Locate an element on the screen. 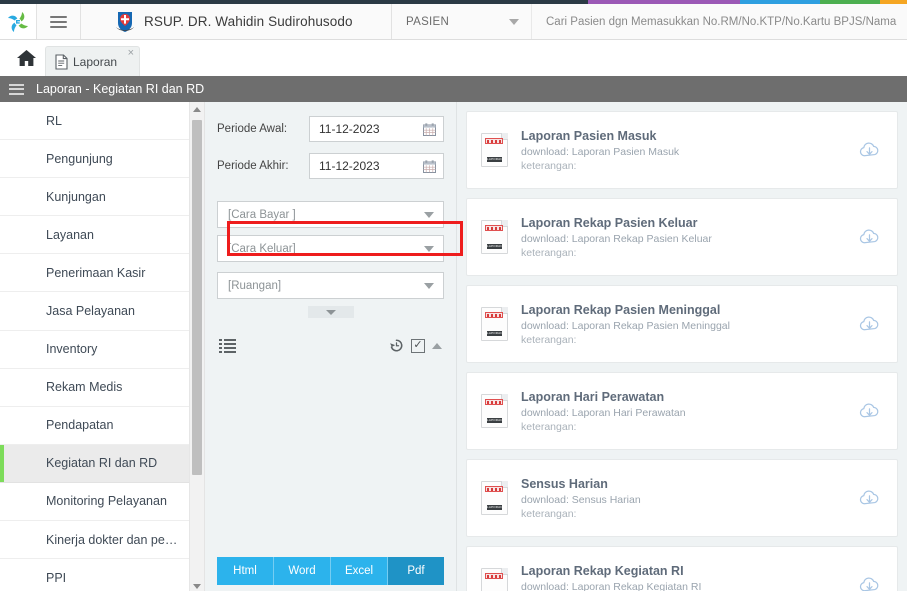 The width and height of the screenshot is (907, 591). report-card: LAPORAN Laporan Hari Perawatan download is located at coordinates (682, 411).